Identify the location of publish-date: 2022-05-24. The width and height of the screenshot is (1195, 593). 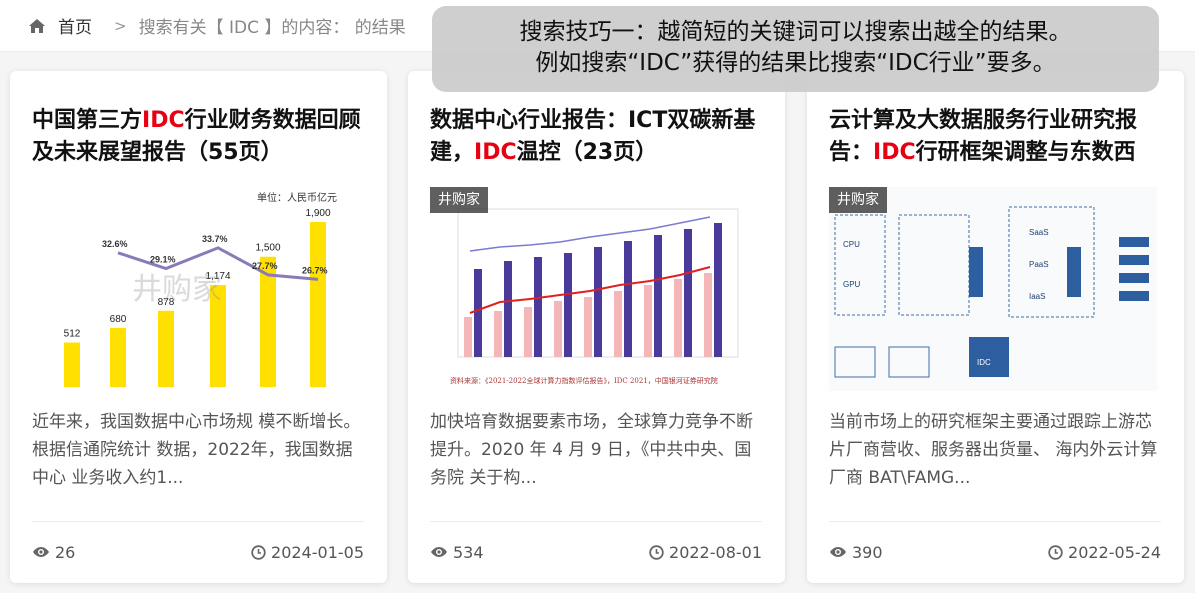
(1104, 552).